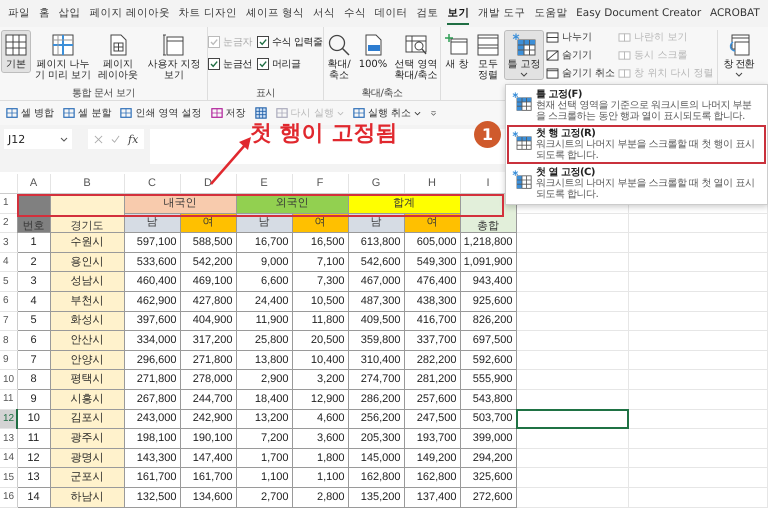 This screenshot has width=768, height=510. Describe the element at coordinates (738, 55) in the screenshot. I see `switch-window-button: 창 전환` at that location.